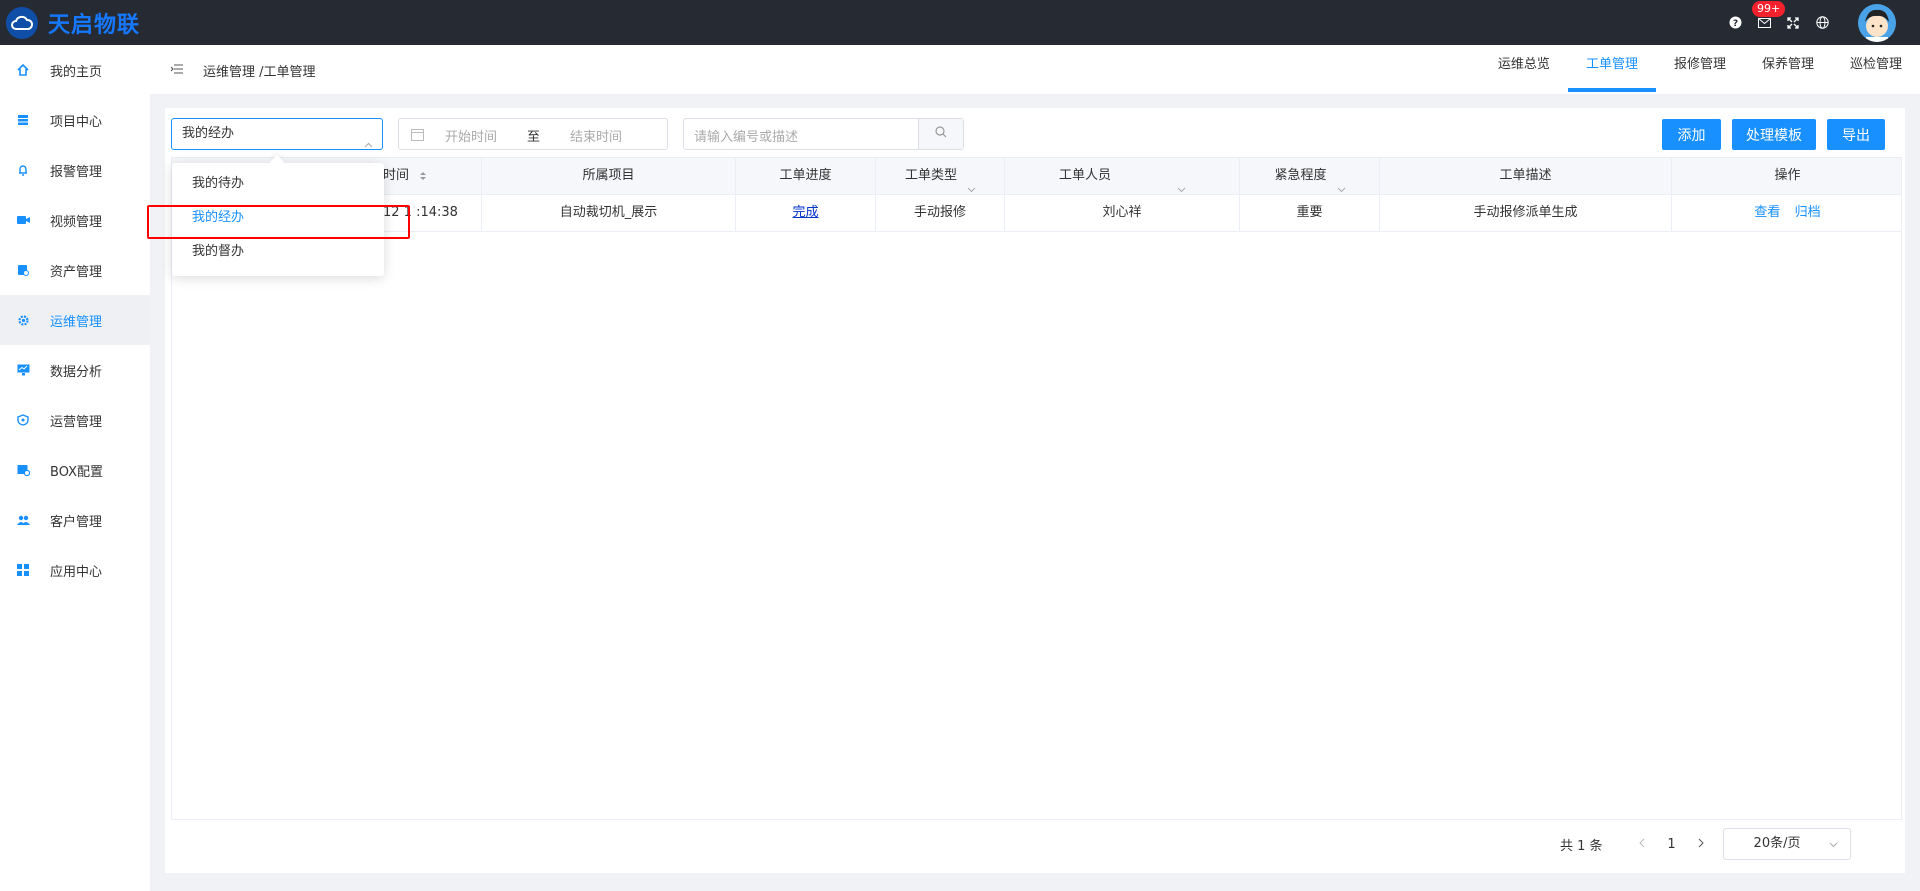  What do you see at coordinates (23, 320) in the screenshot?
I see `gear-icon` at bounding box center [23, 320].